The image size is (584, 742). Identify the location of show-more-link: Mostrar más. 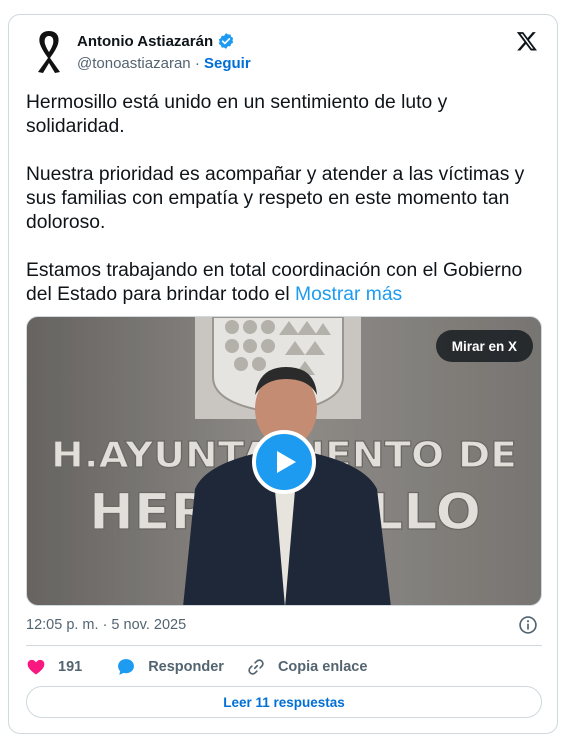
(348, 294).